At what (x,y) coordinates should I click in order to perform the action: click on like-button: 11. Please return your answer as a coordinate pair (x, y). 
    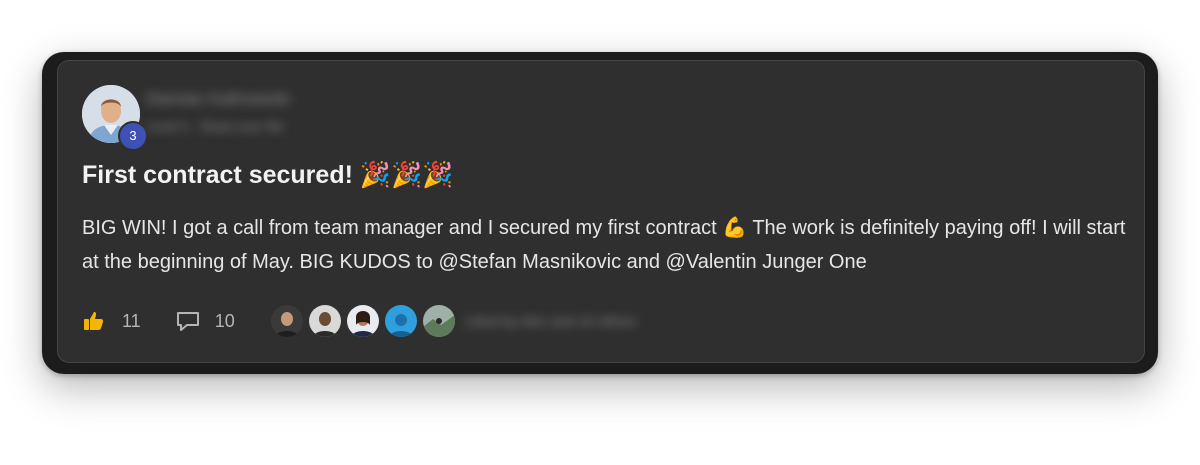
    Looking at the image, I should click on (111, 321).